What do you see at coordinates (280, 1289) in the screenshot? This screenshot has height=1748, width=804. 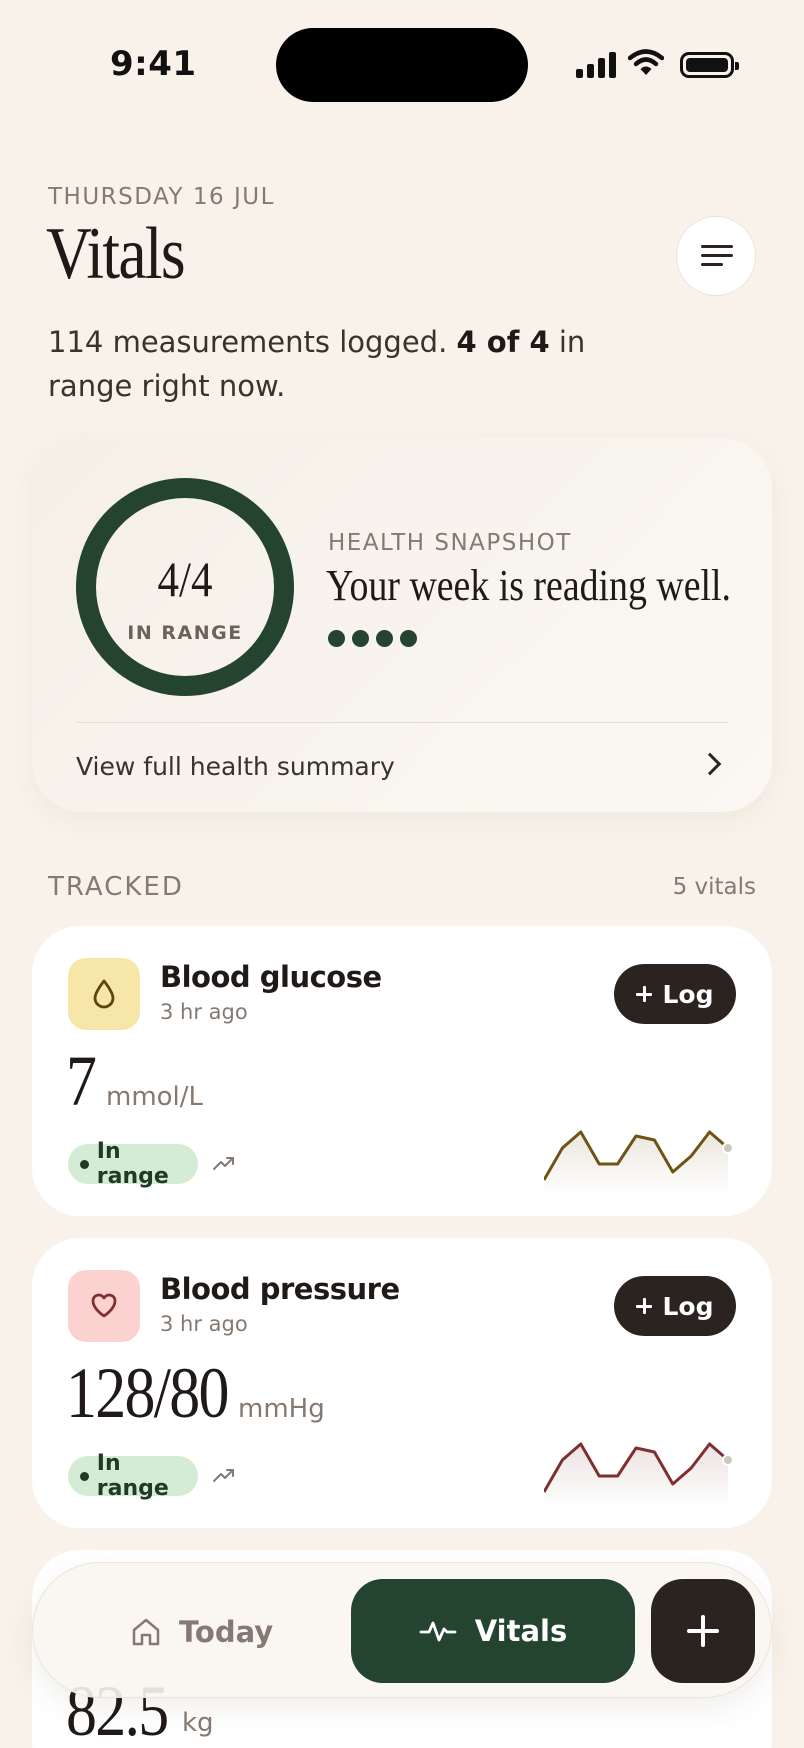 I see `vital-name: Blood pressure` at bounding box center [280, 1289].